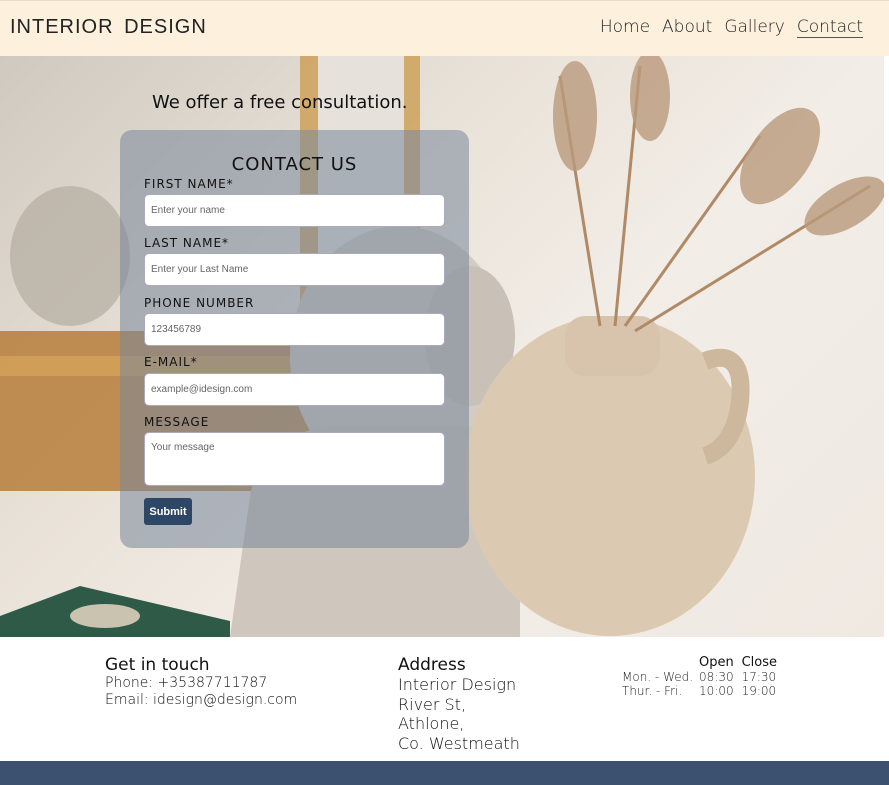  I want to click on message-label: MESSAGE, so click(177, 422).